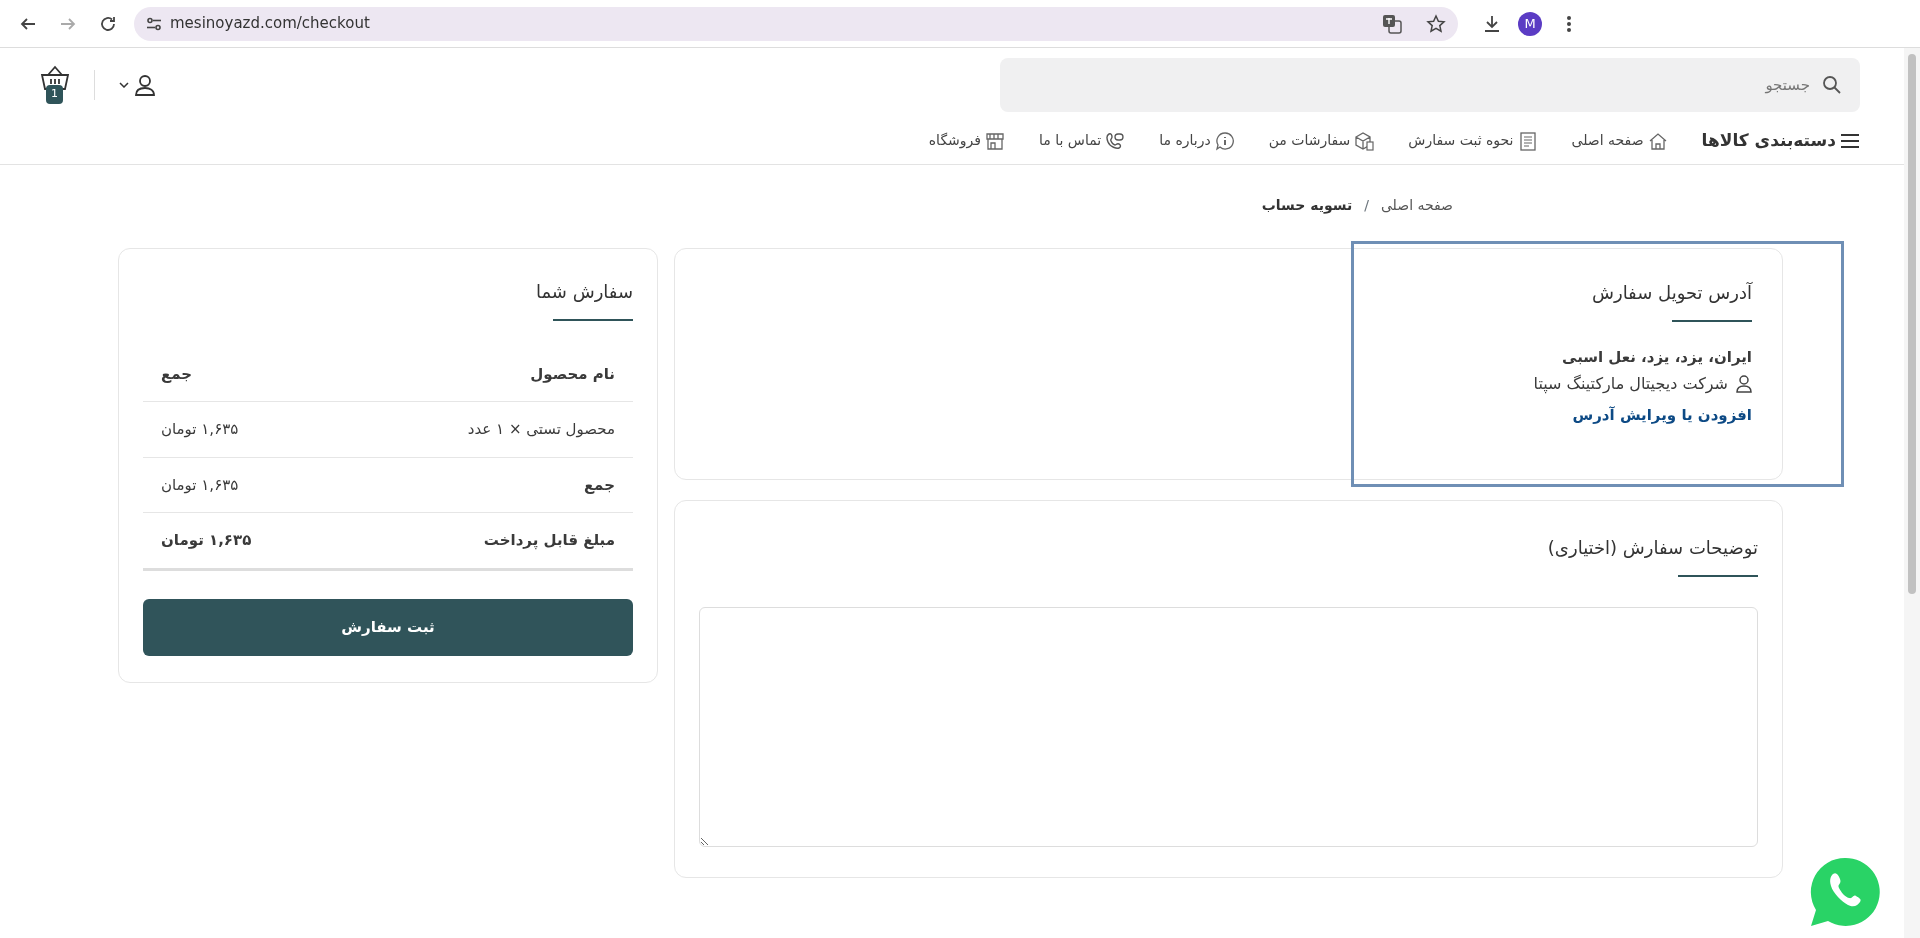  Describe the element at coordinates (1307, 206) in the screenshot. I see `breadcrumb-current: تسویه حساب` at that location.